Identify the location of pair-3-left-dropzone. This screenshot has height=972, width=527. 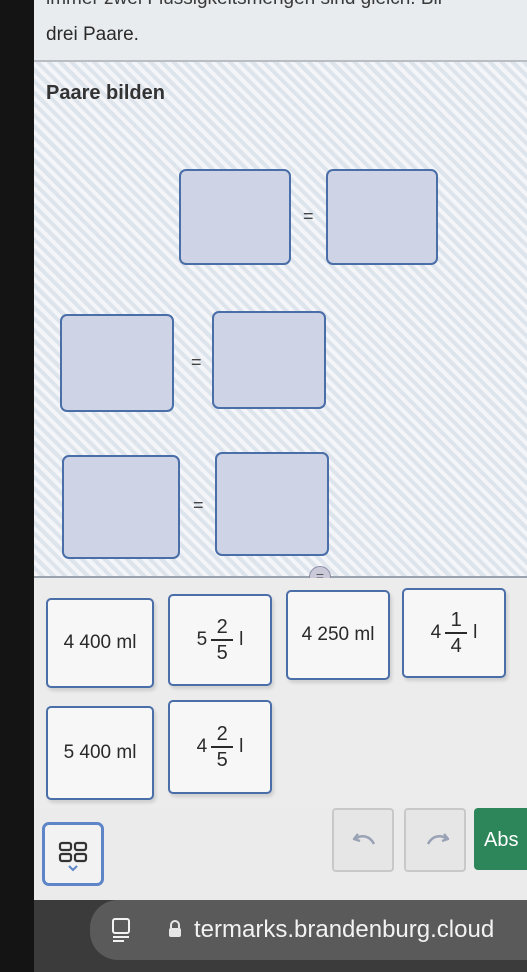
(121, 507).